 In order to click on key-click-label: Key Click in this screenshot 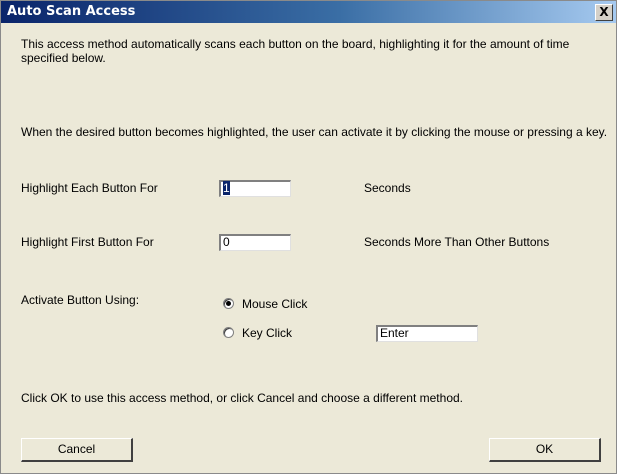, I will do `click(267, 333)`.